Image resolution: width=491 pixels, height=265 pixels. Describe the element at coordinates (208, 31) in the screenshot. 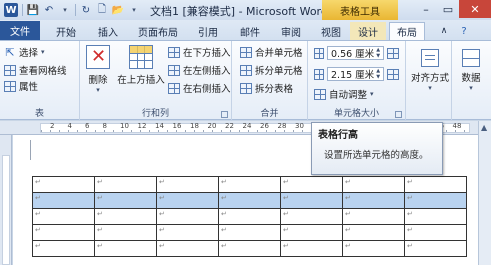

I see `tab-references: 引用` at that location.